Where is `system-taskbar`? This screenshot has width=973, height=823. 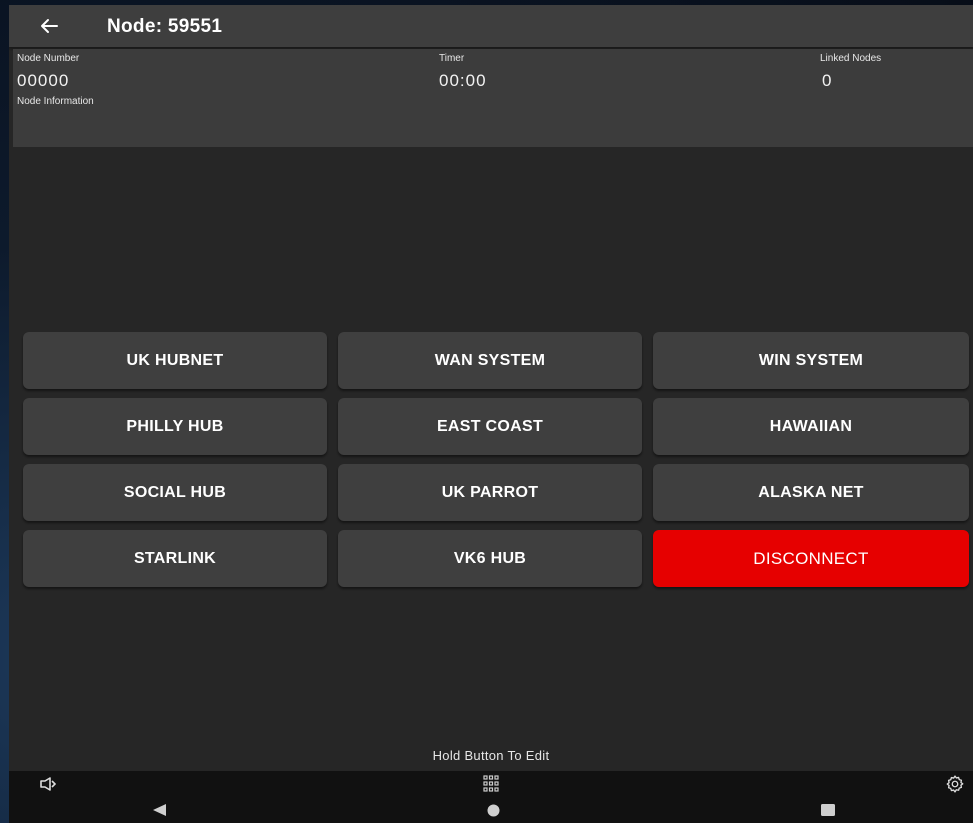
system-taskbar is located at coordinates (491, 784).